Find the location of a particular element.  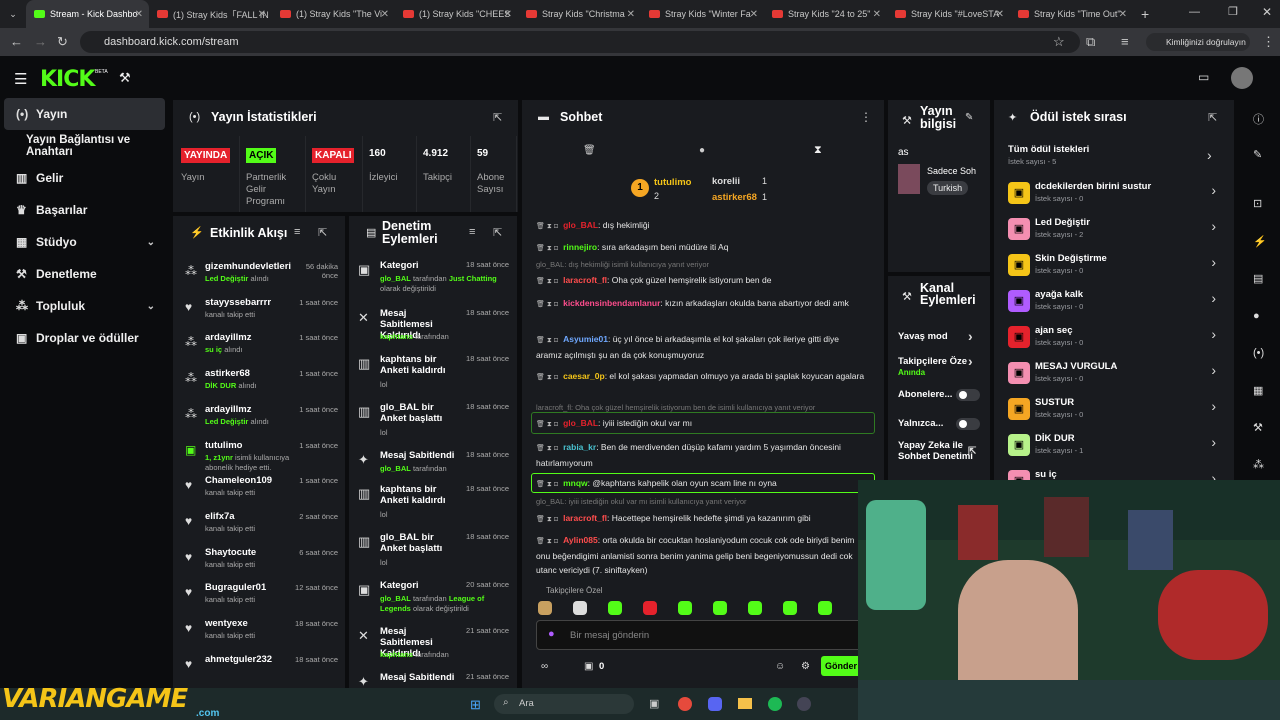

activity-username: Shaytocute is located at coordinates (230, 552).